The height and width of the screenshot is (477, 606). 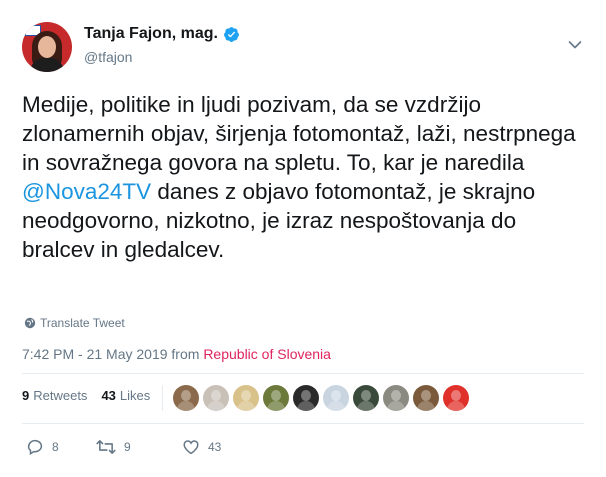 I want to click on retweet-button: 9, so click(x=139, y=447).